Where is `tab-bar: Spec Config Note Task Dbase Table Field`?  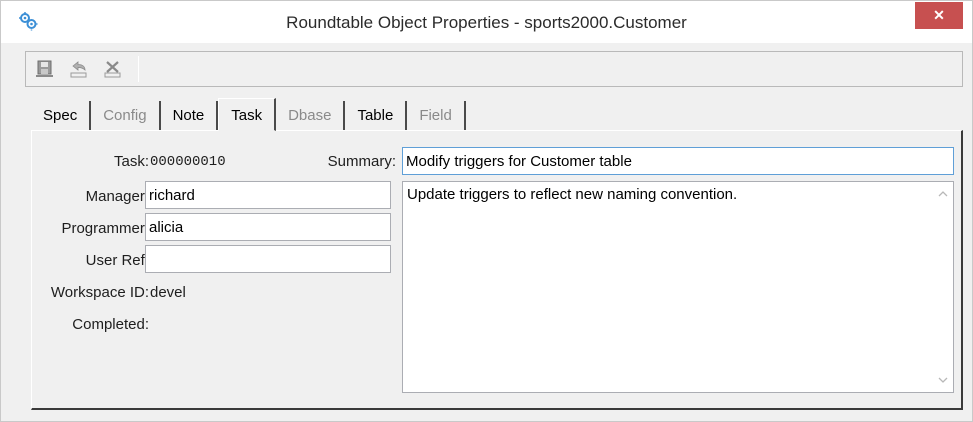
tab-bar: Spec Config Note Task Dbase Table Field is located at coordinates (248, 114).